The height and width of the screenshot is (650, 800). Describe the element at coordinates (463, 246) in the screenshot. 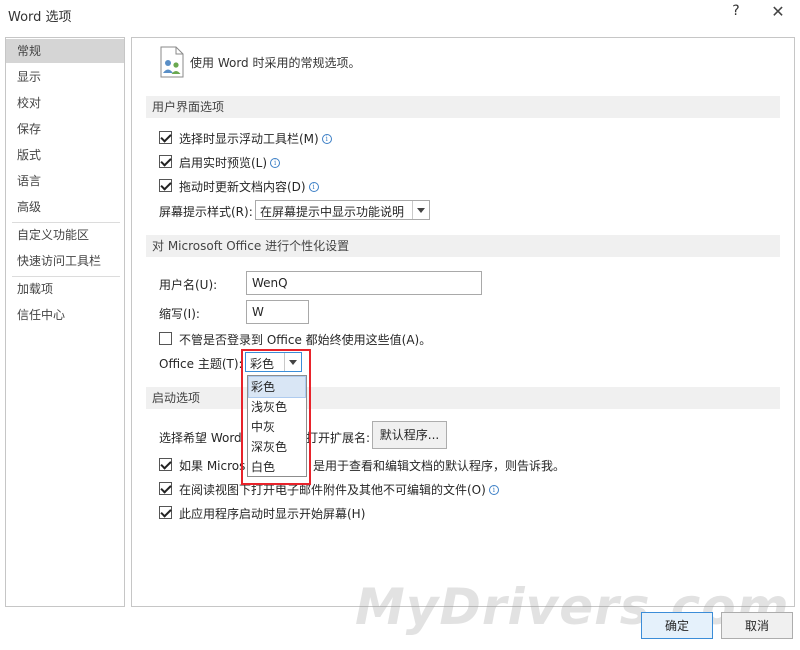

I see `section-personalize: 对 Microsoft Office 进行个性化设置` at that location.